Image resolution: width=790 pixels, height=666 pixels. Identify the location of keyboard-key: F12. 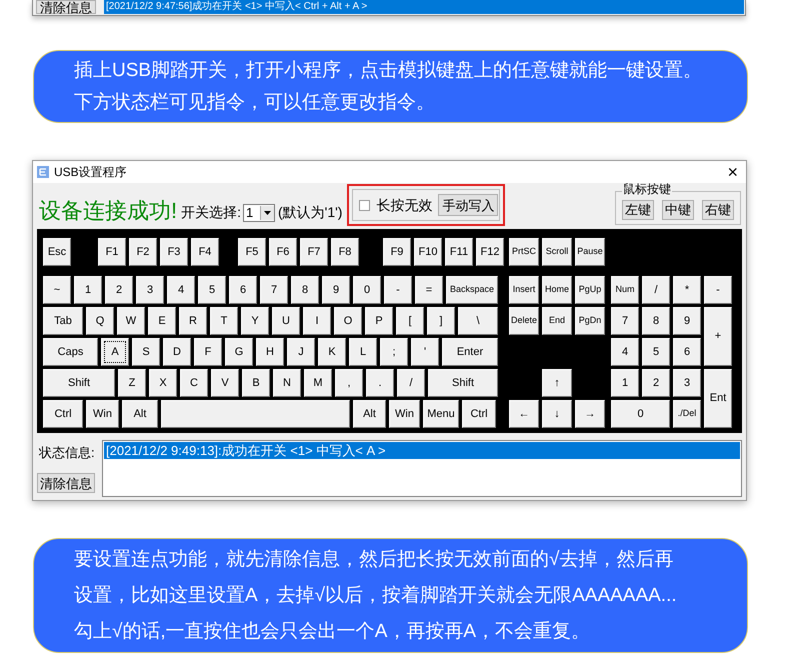
(490, 252).